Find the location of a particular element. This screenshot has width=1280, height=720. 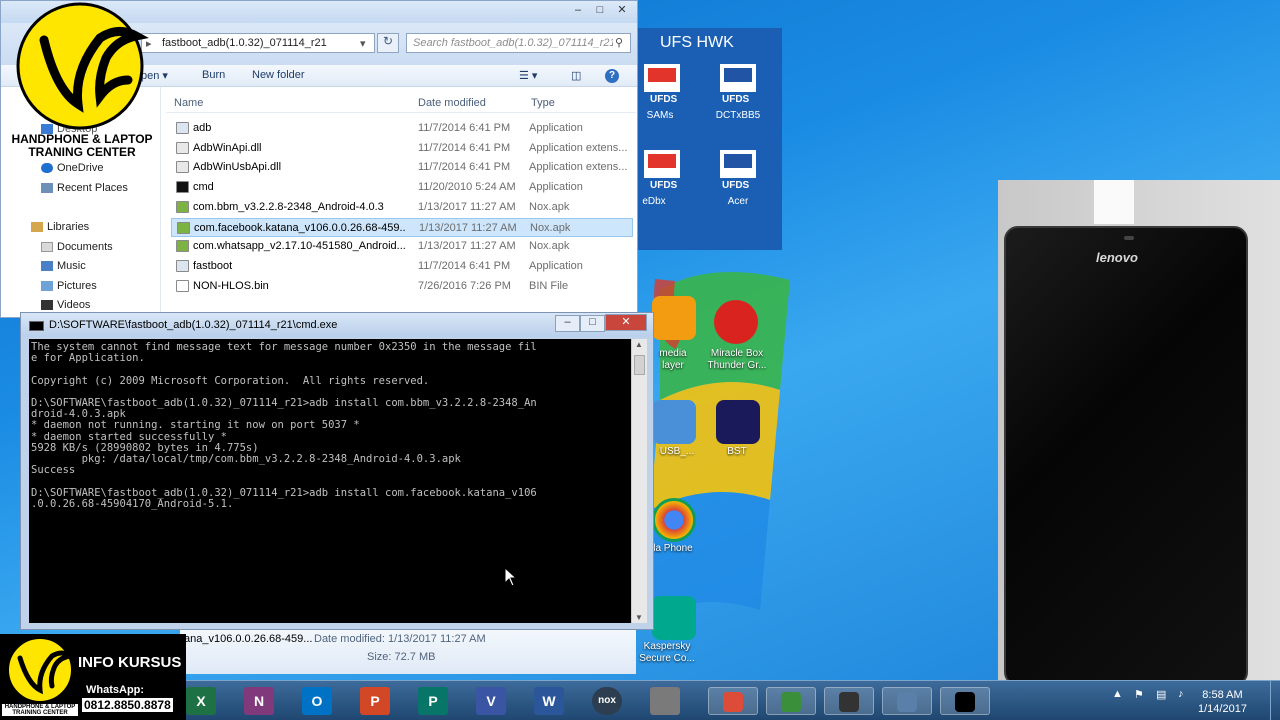

logo-emblem-icon is located at coordinates (82, 66).